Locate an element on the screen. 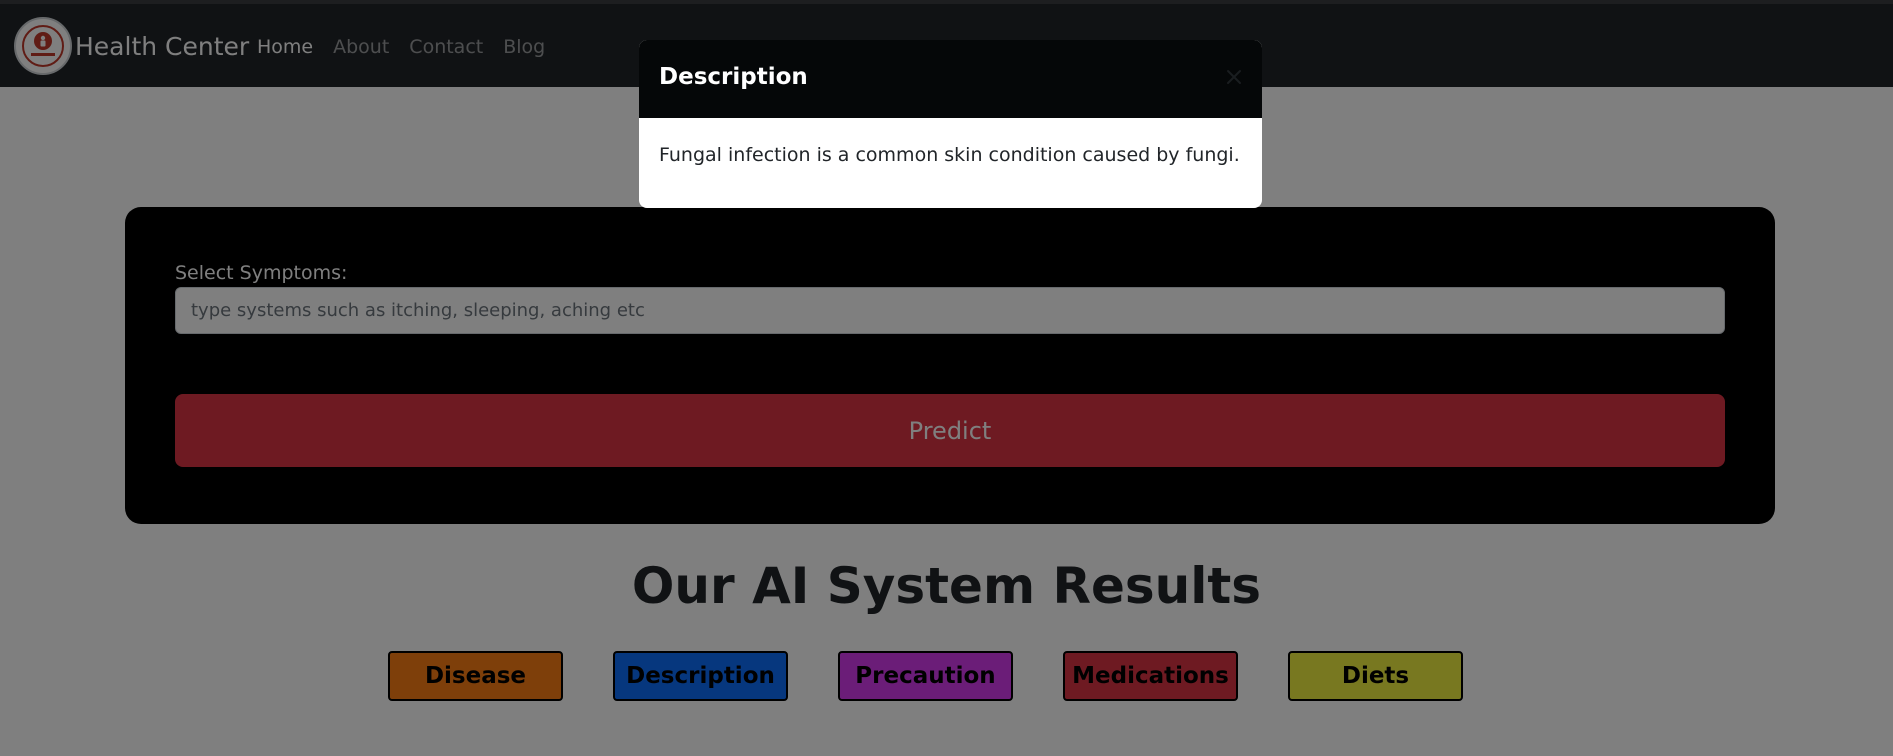 This screenshot has width=1893, height=756. modal-header: Description is located at coordinates (950, 79).